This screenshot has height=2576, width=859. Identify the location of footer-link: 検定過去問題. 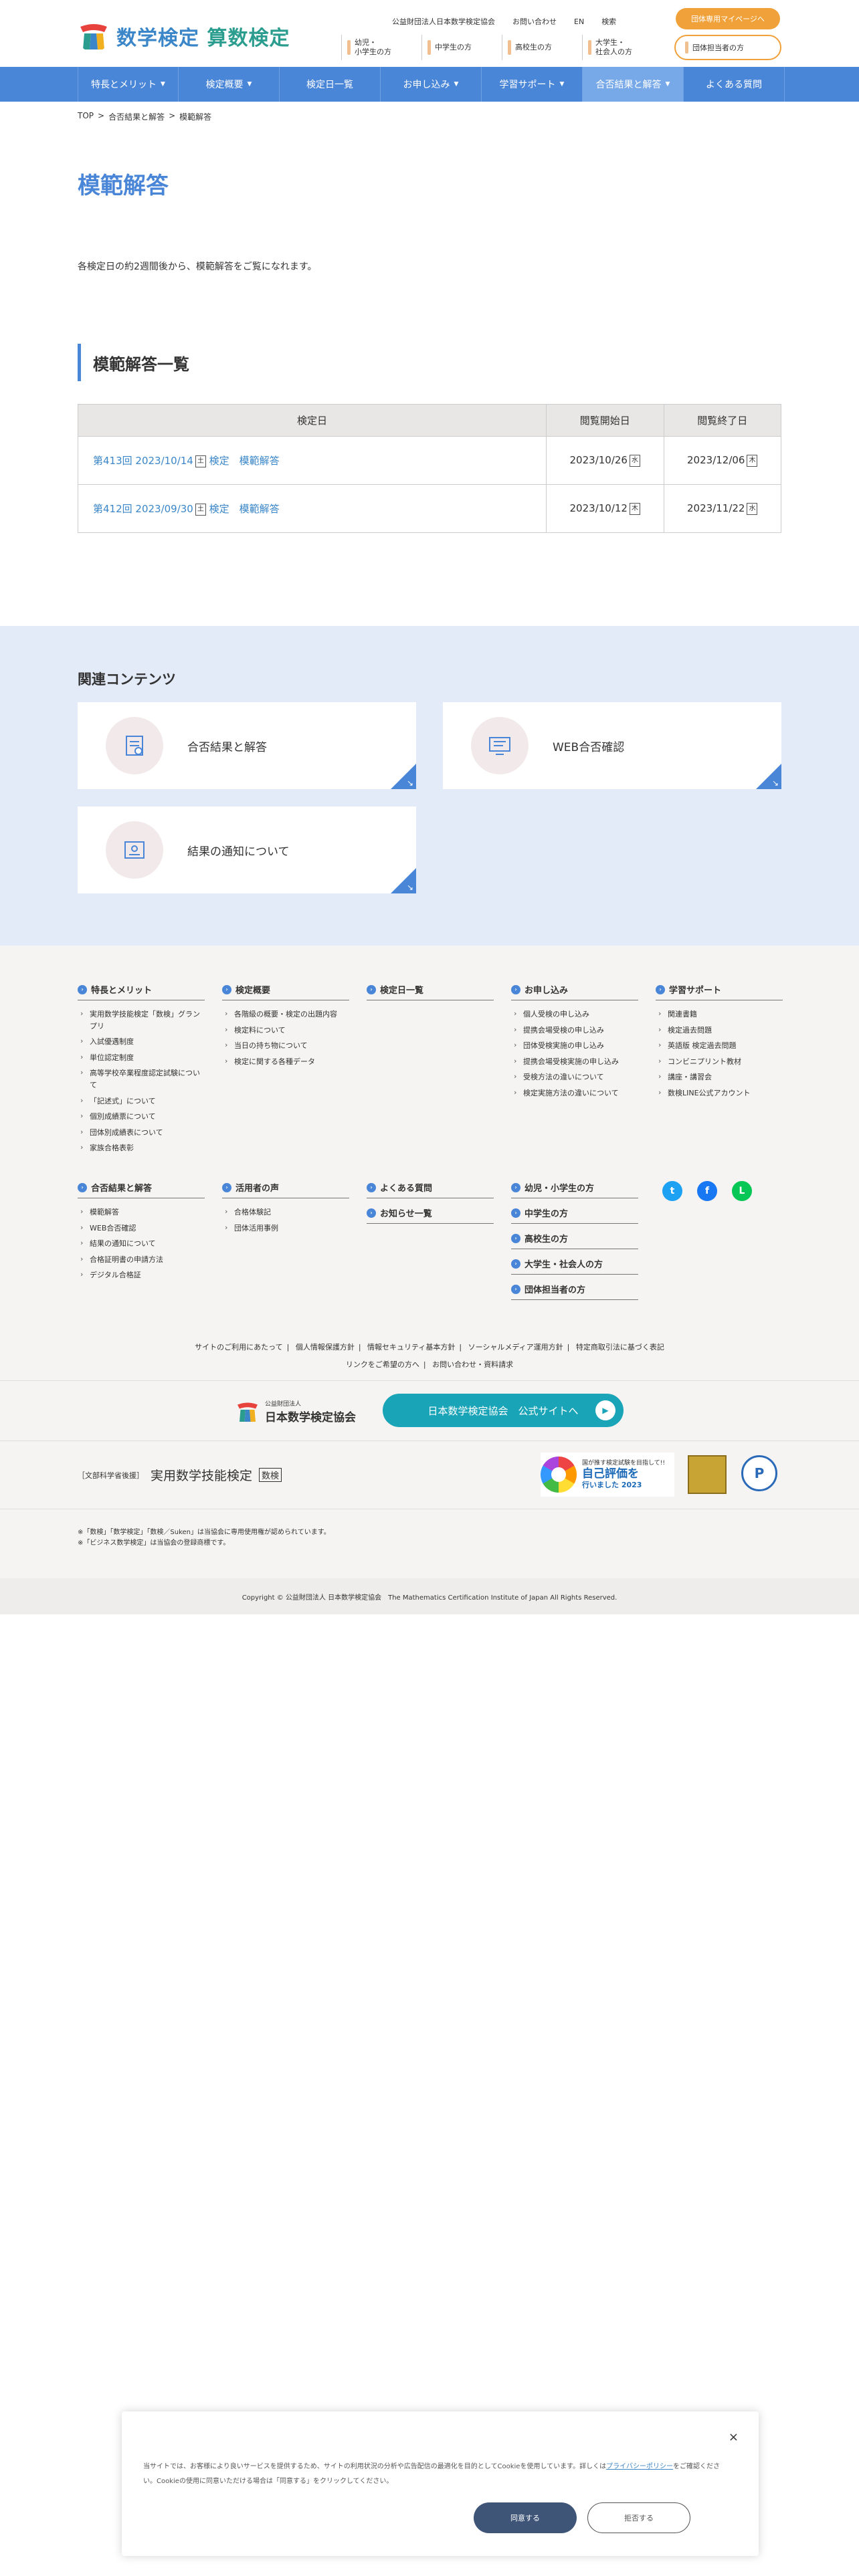
(720, 1030).